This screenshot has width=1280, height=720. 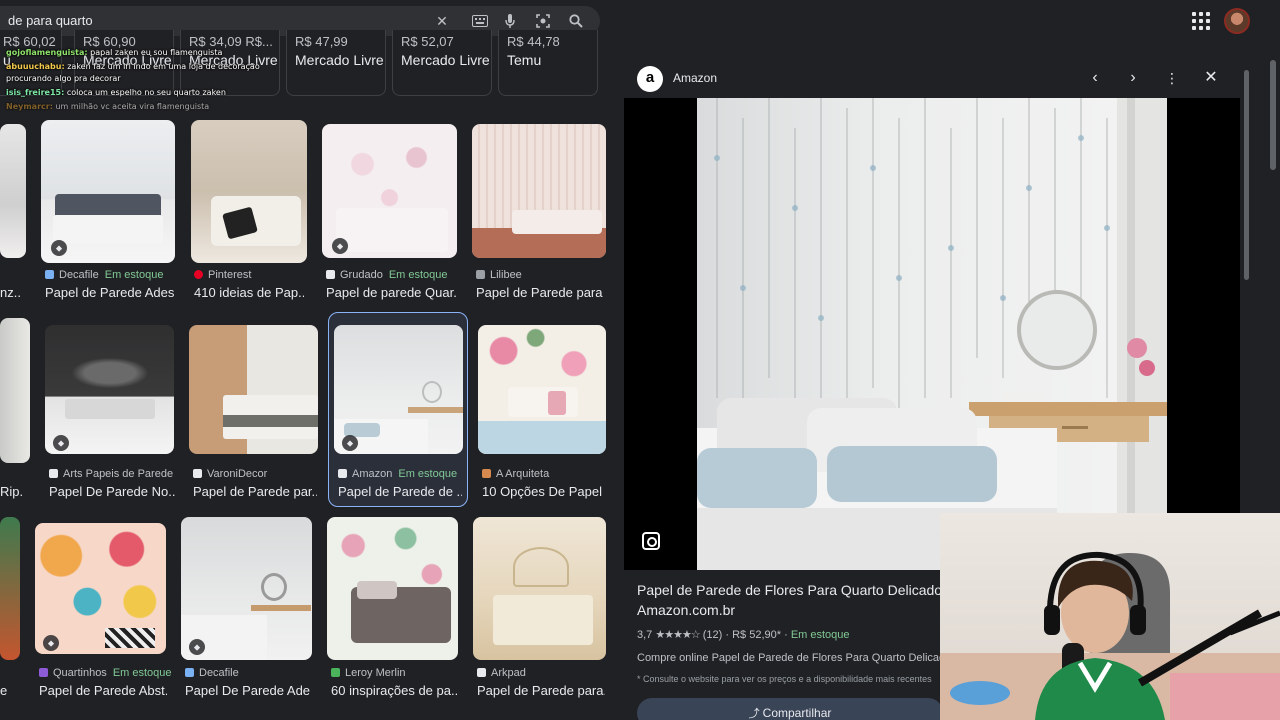 I want to click on panel-header: a Amazon ‹ › ⋮ ✕, so click(x=932, y=78).